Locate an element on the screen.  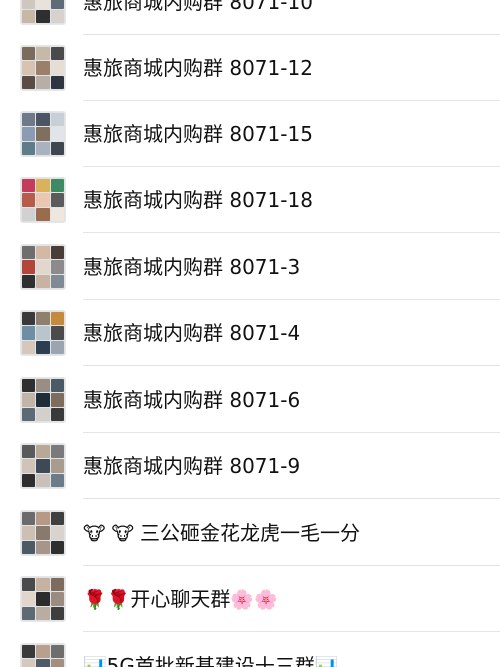
bar-chart-emoji-icon: 📊 is located at coordinates (326, 661).